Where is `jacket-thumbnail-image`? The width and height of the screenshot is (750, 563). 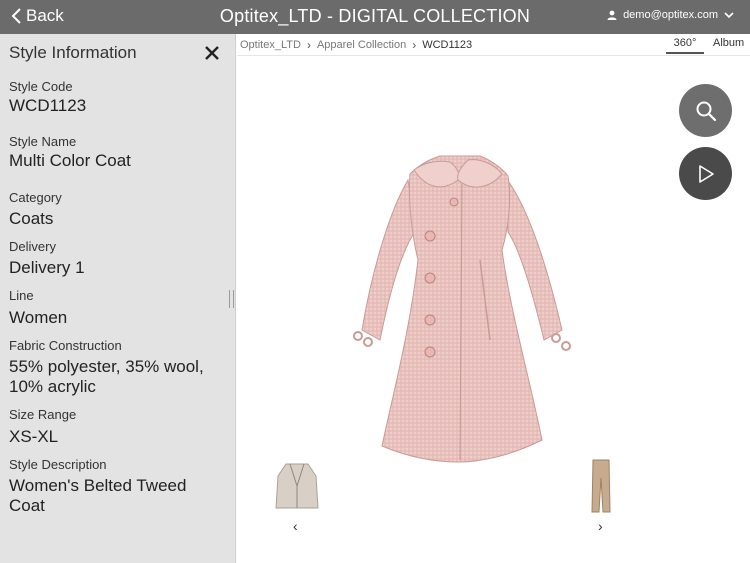
jacket-thumbnail-image is located at coordinates (297, 486).